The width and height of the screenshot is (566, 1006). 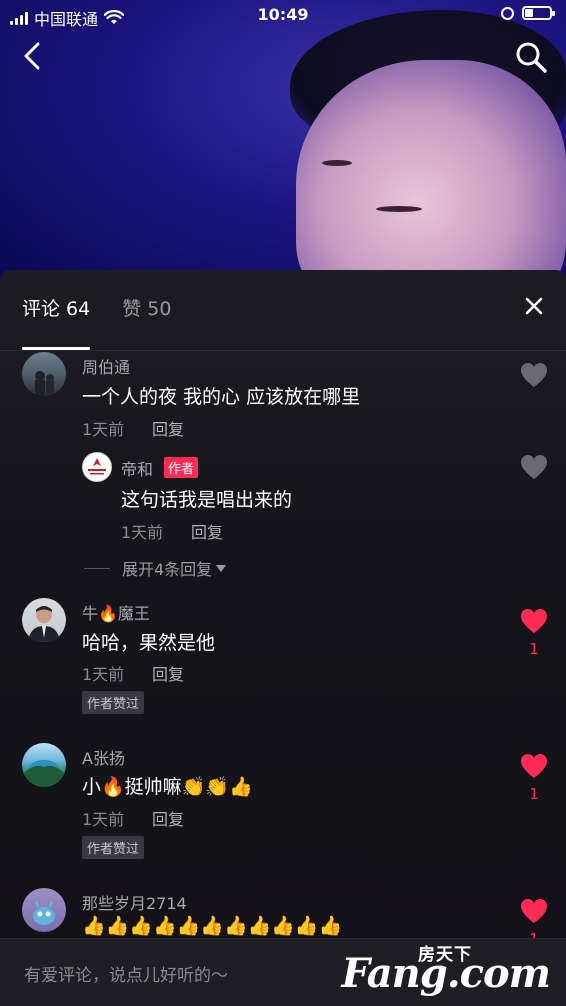 What do you see at coordinates (96, 307) in the screenshot?
I see `comment-tabs: 评论 64 赞 50` at bounding box center [96, 307].